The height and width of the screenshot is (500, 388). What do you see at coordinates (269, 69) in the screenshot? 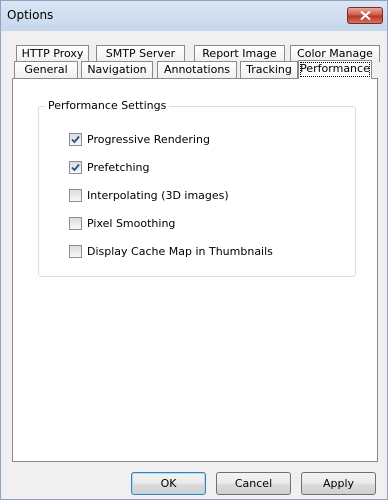
I see `tab-tracking: Tracking` at bounding box center [269, 69].